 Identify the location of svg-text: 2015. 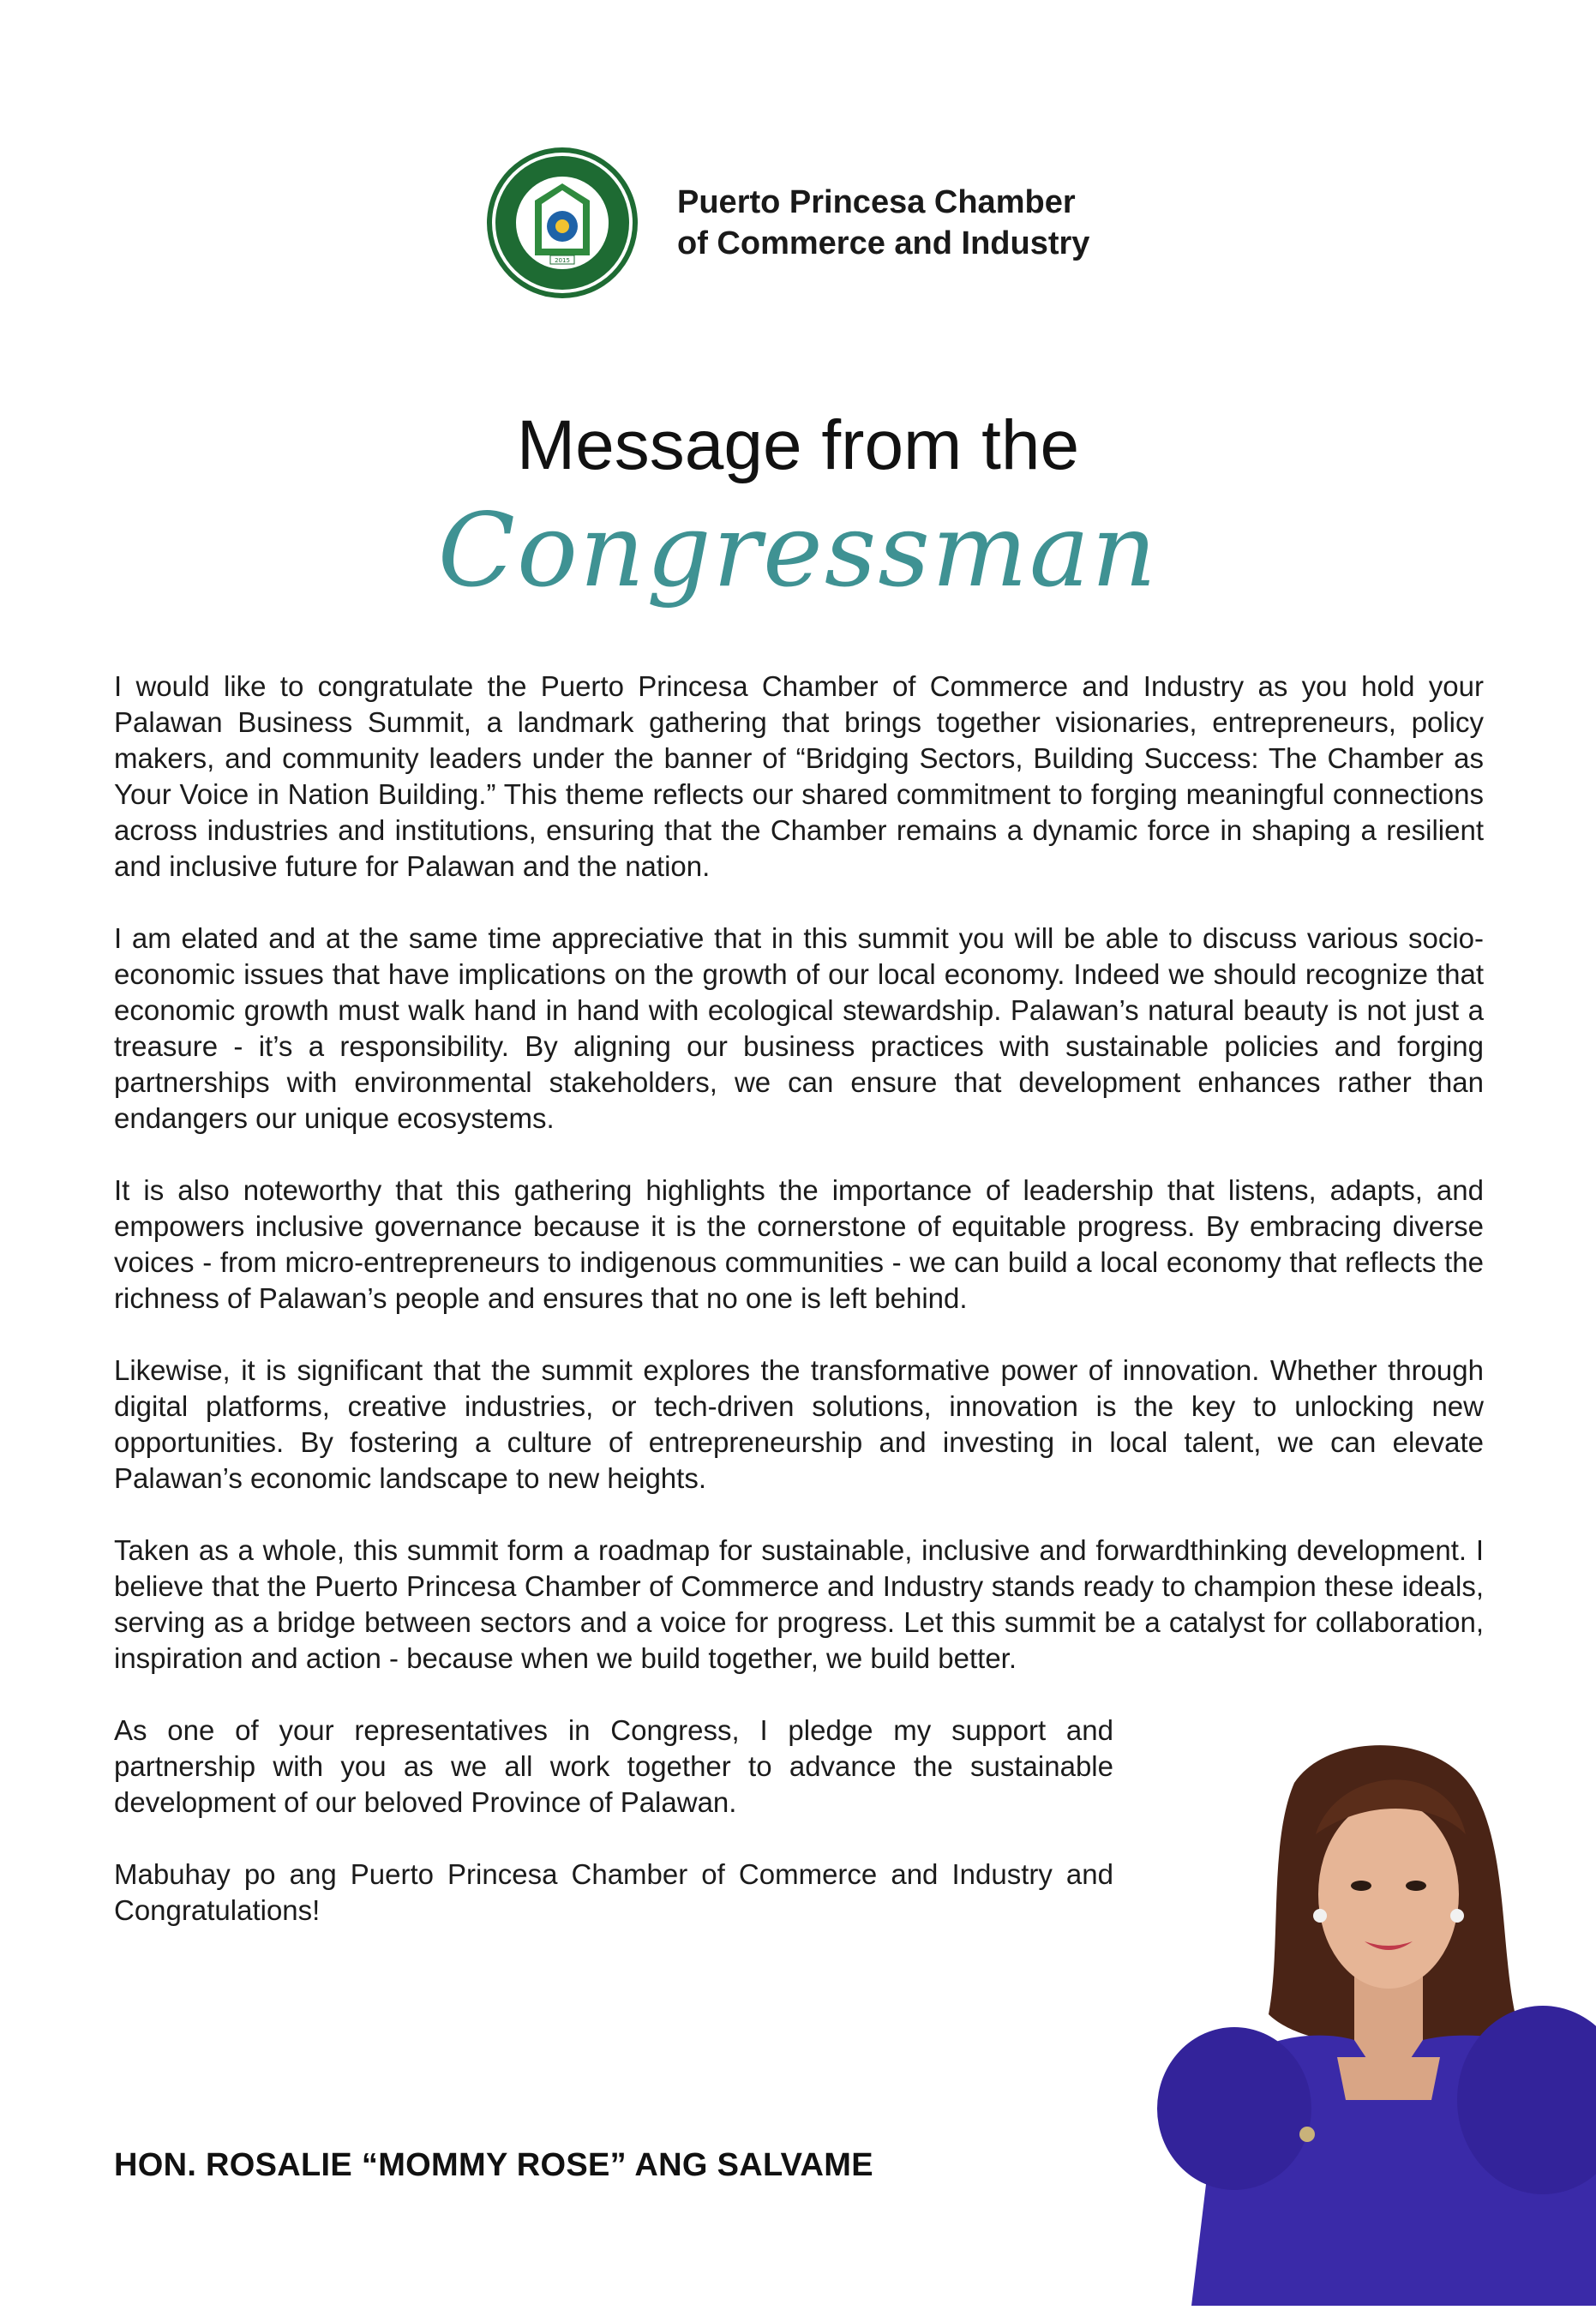
(562, 260).